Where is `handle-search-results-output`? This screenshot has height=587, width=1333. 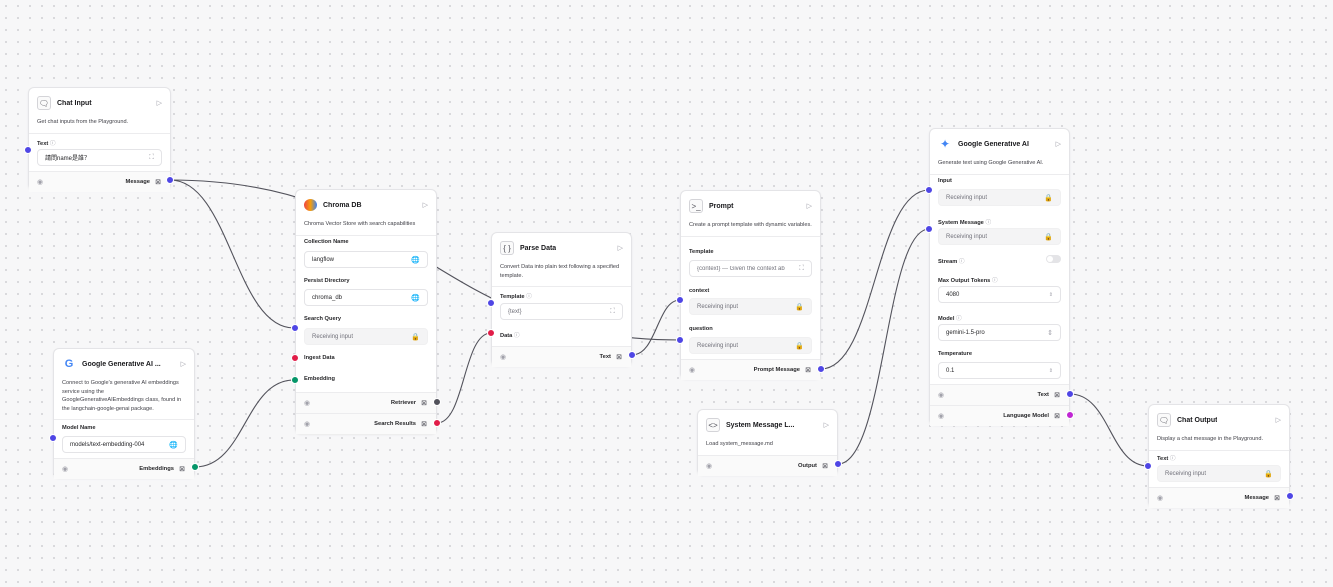 handle-search-results-output is located at coordinates (437, 423).